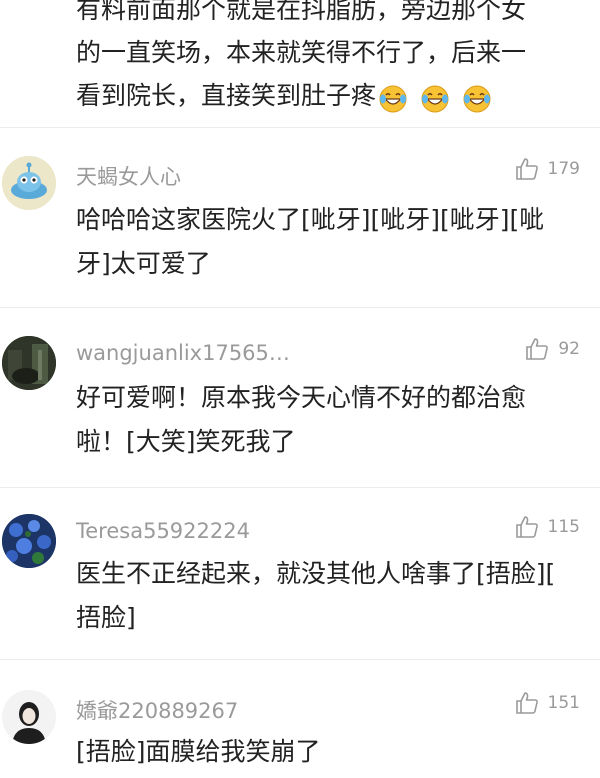  What do you see at coordinates (163, 531) in the screenshot?
I see `comment-username: Teresa55922224` at bounding box center [163, 531].